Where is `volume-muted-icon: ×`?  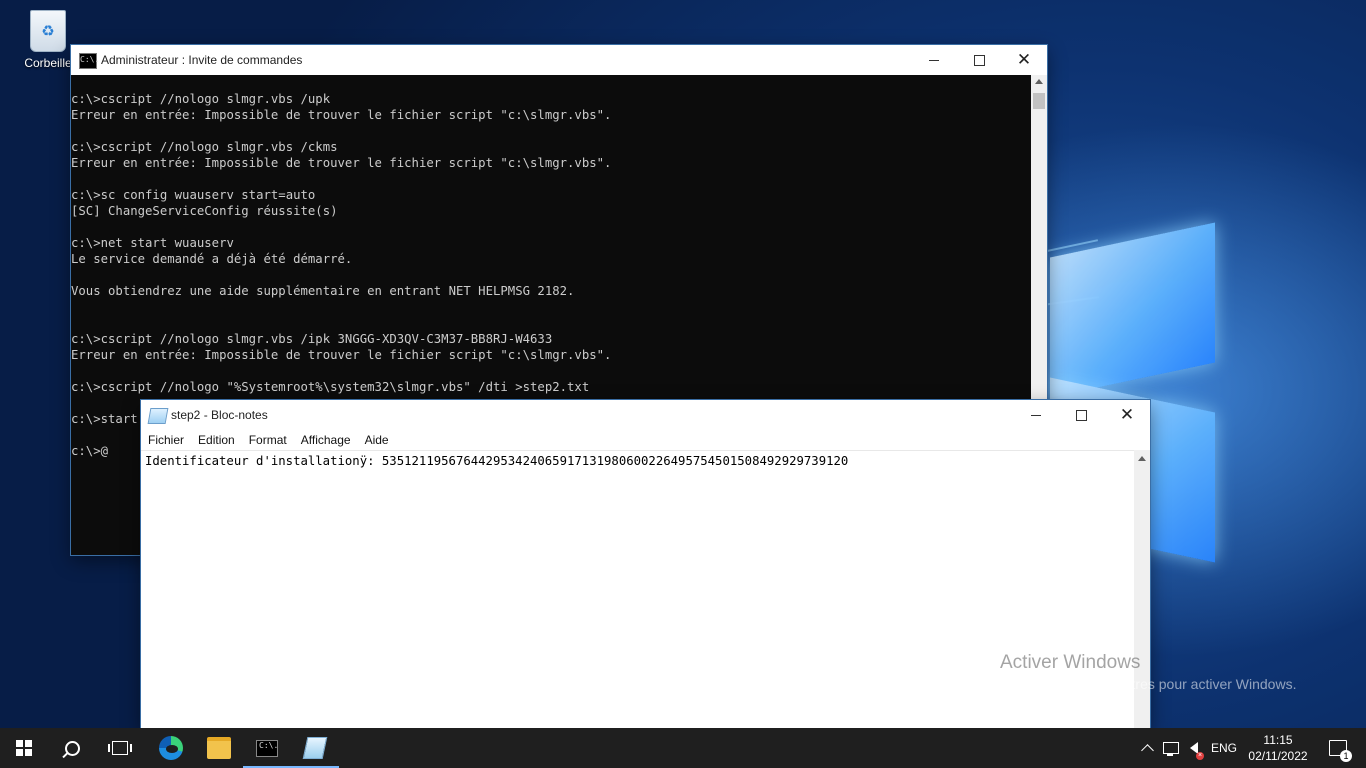
volume-muted-icon: × is located at coordinates (1197, 751).